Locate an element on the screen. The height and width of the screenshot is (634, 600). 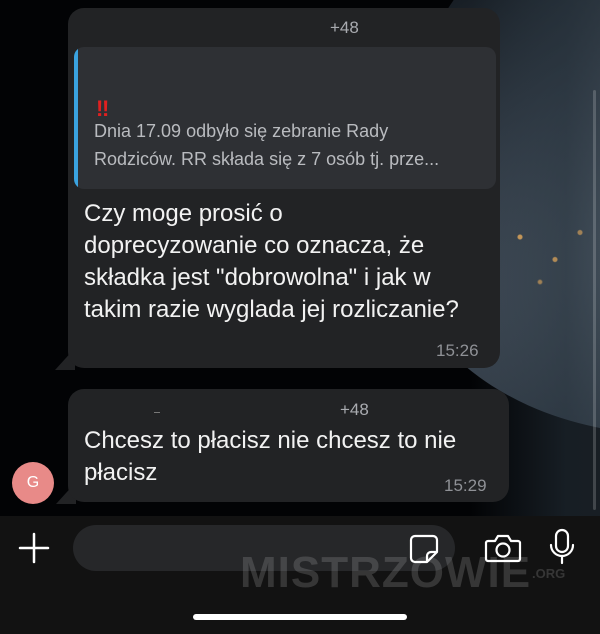
message-text-line: Chcesz to płacisz nie chcesz to nie is located at coordinates (270, 440).